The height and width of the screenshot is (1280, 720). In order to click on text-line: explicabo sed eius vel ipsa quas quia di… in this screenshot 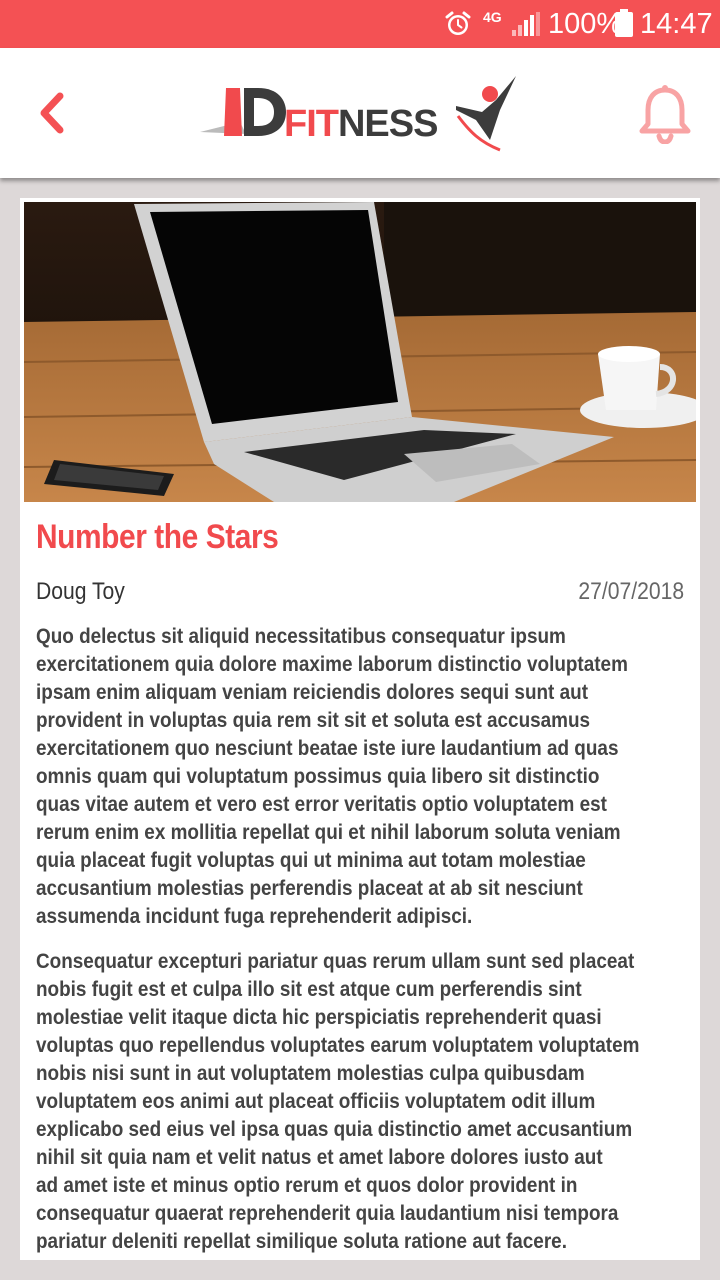, I will do `click(334, 1129)`.